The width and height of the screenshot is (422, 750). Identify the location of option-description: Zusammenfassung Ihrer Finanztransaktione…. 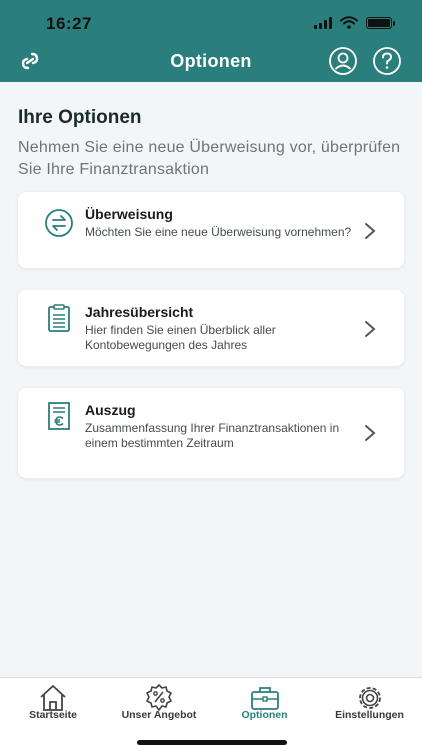
(212, 435).